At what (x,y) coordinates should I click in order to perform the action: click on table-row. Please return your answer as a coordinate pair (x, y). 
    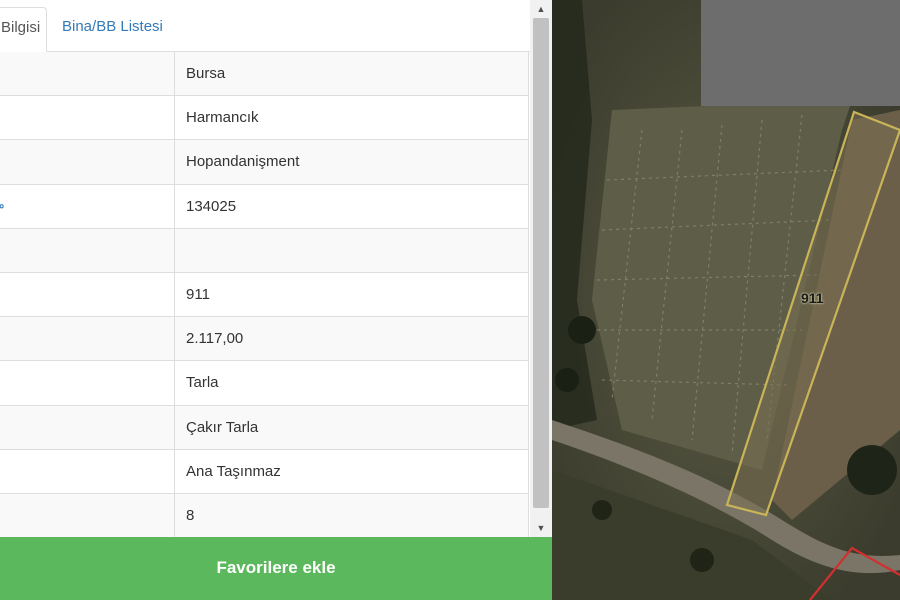
    Looking at the image, I should click on (264, 250).